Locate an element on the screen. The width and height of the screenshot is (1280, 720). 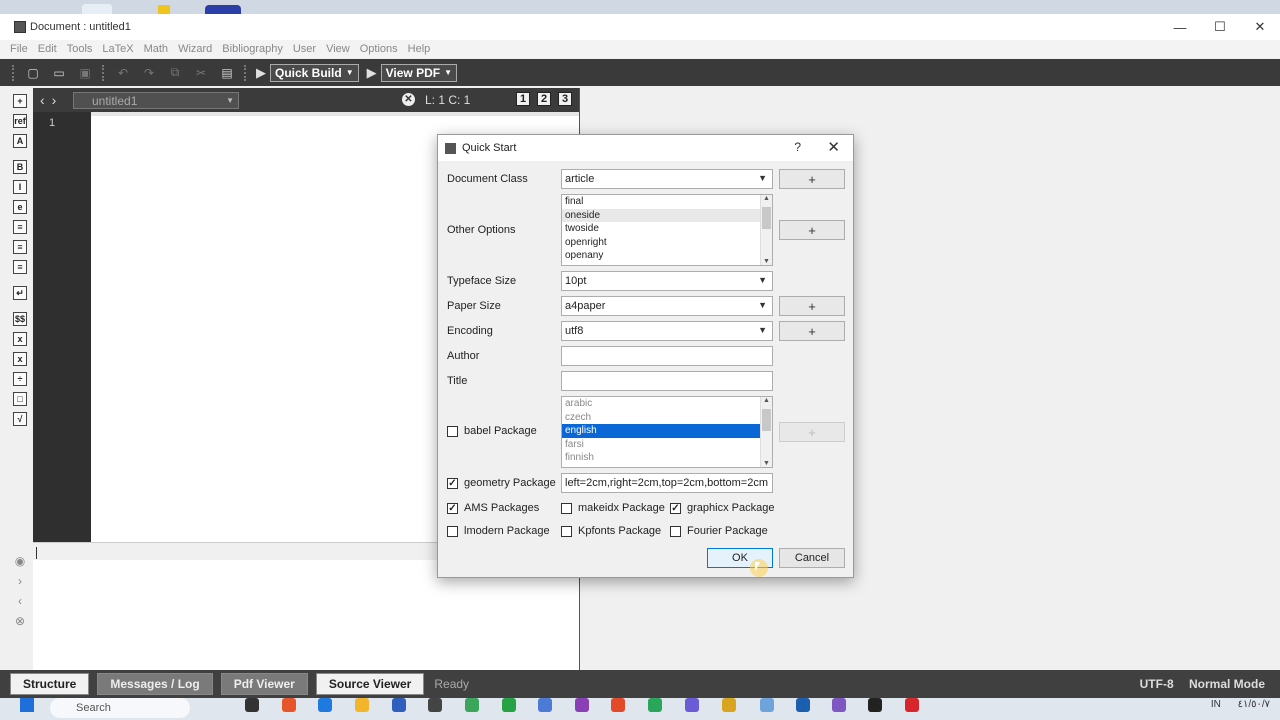
list-item-selected: english is located at coordinates (667, 431).